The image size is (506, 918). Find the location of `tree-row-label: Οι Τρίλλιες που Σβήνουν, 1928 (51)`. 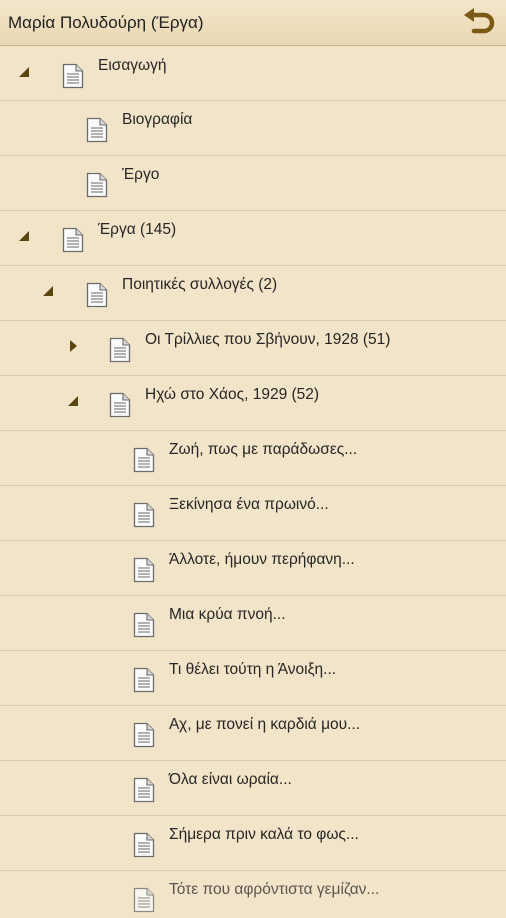

tree-row-label: Οι Τρίλλιες που Σβήνουν, 1928 (51) is located at coordinates (268, 339).